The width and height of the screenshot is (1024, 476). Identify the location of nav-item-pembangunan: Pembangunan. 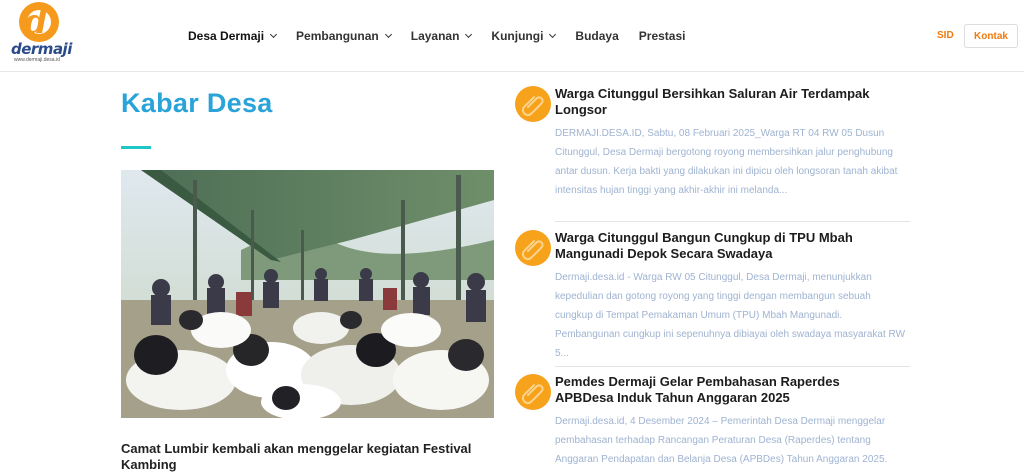
(344, 36).